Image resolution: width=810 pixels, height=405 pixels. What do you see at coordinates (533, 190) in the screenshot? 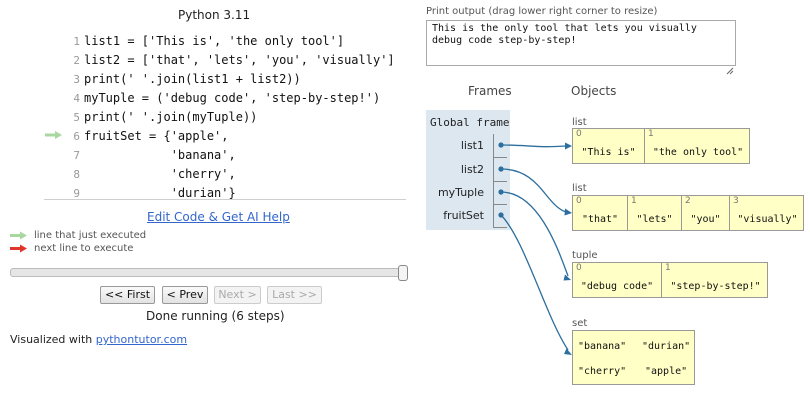
I see `pointer-list2` at bounding box center [533, 190].